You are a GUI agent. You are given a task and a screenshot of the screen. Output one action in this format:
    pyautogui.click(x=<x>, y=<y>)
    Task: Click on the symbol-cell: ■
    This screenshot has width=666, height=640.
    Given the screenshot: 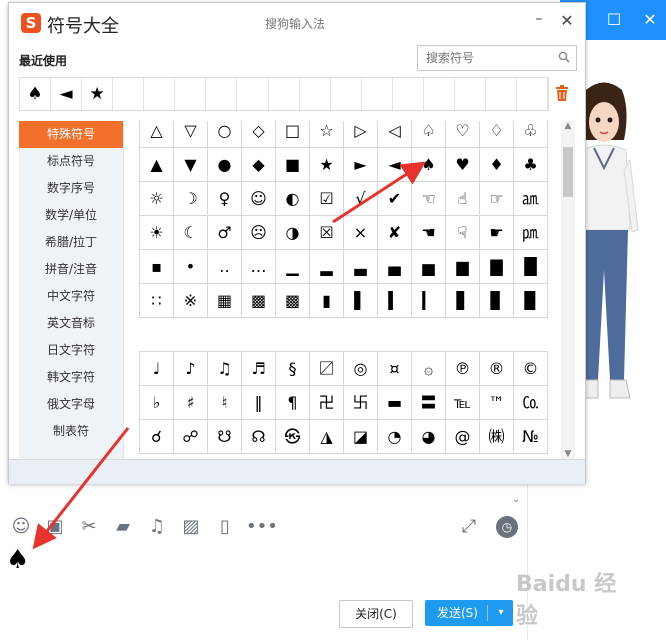 What is the action you would take?
    pyautogui.click(x=293, y=165)
    